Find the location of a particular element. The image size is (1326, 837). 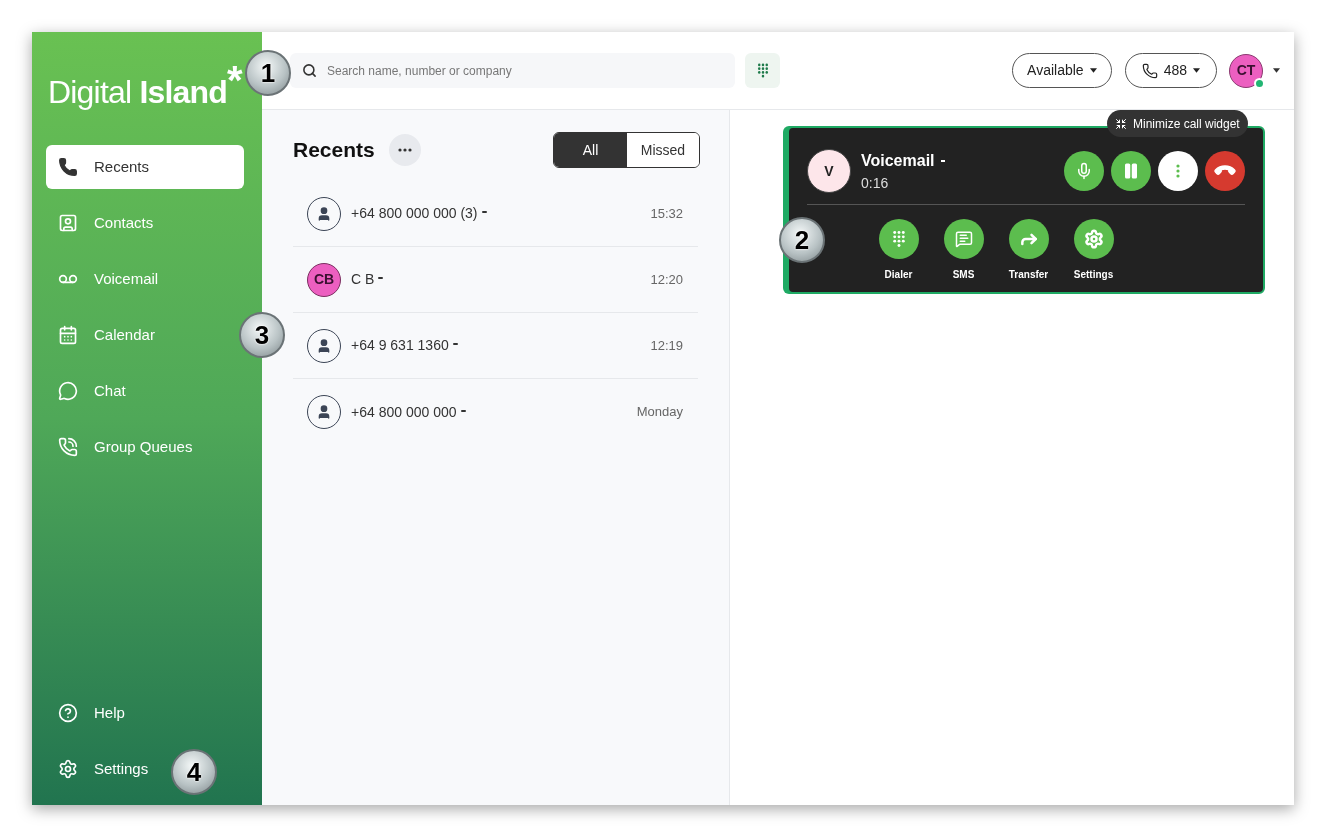

user-avatar: CT is located at coordinates (1246, 70).